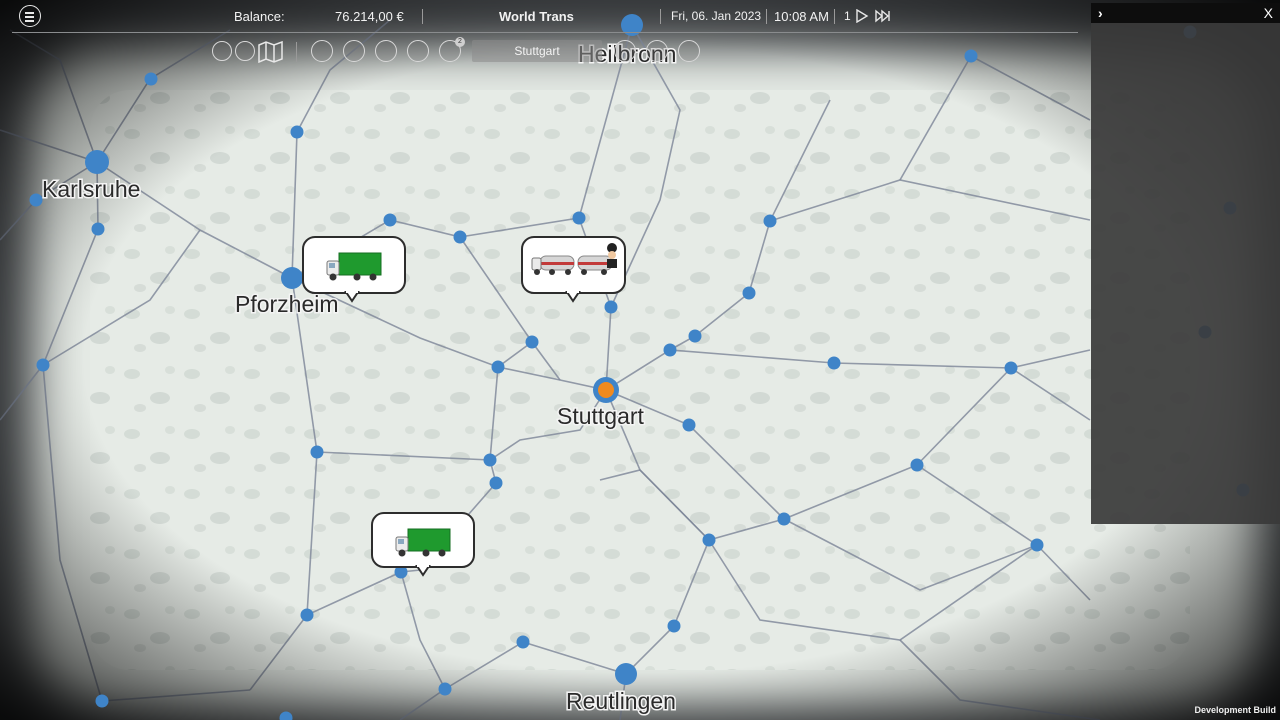  Describe the element at coordinates (862, 16) in the screenshot. I see `play-icon` at that location.